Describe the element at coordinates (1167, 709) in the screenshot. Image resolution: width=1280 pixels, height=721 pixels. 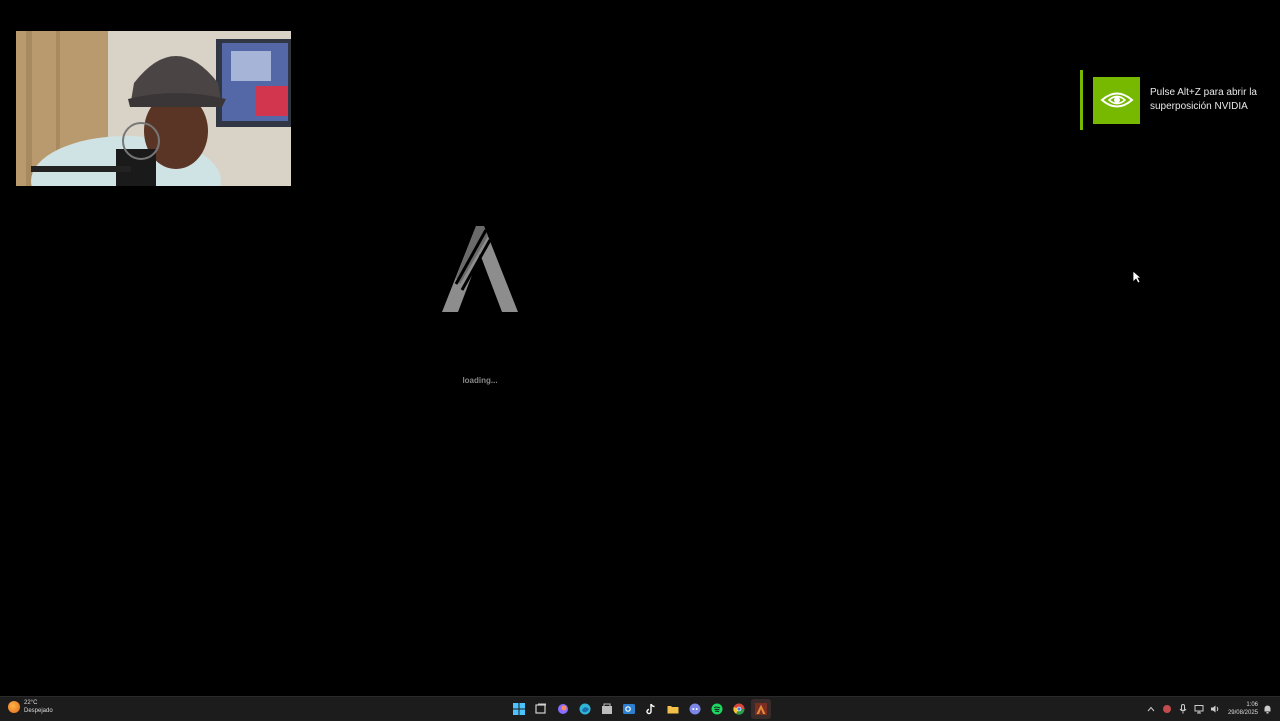
I see `tray-app-icon` at that location.